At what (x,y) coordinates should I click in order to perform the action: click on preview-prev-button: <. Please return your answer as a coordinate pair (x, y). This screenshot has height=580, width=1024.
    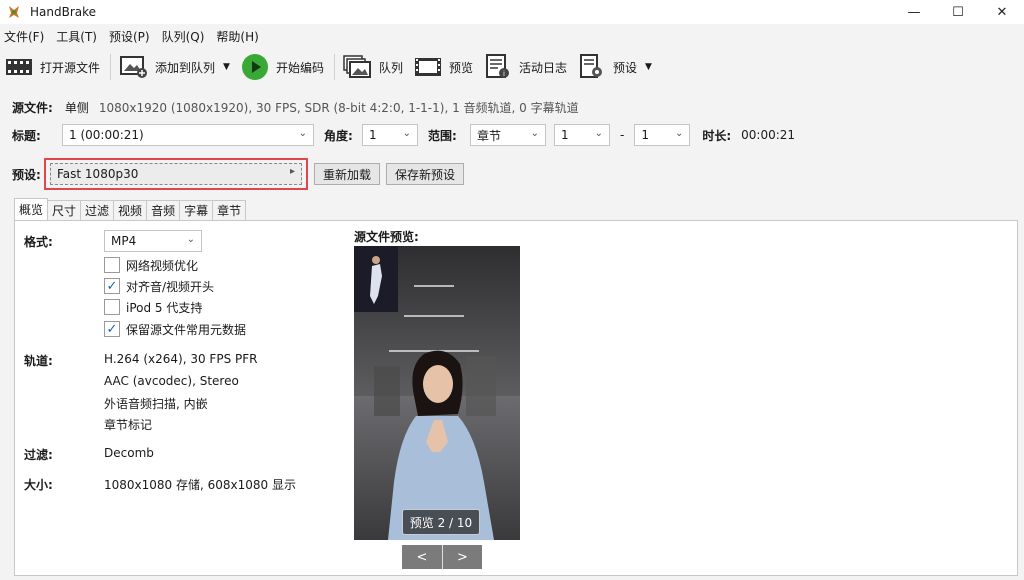
    Looking at the image, I should click on (422, 557).